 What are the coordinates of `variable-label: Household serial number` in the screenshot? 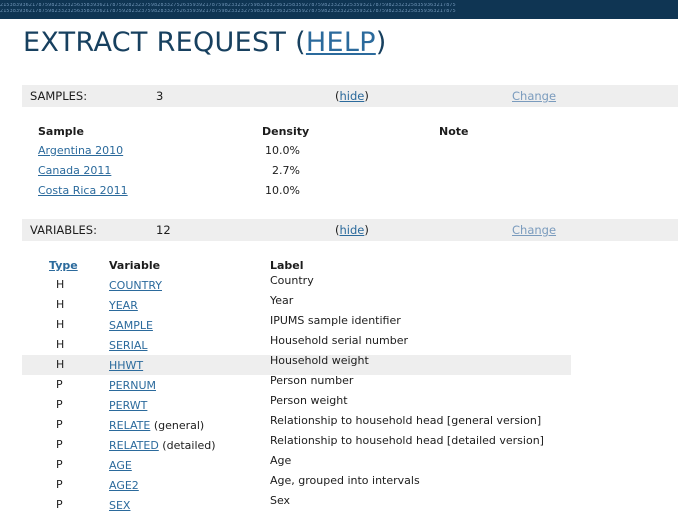 It's located at (339, 340).